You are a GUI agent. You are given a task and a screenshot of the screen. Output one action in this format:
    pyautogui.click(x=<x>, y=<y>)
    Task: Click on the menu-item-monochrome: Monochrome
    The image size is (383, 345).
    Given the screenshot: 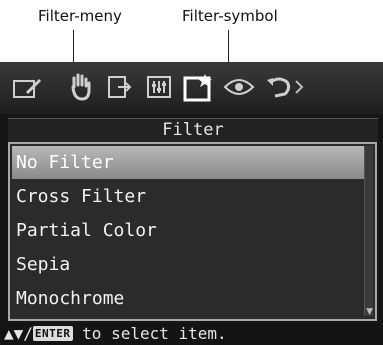 What is the action you would take?
    pyautogui.click(x=188, y=298)
    